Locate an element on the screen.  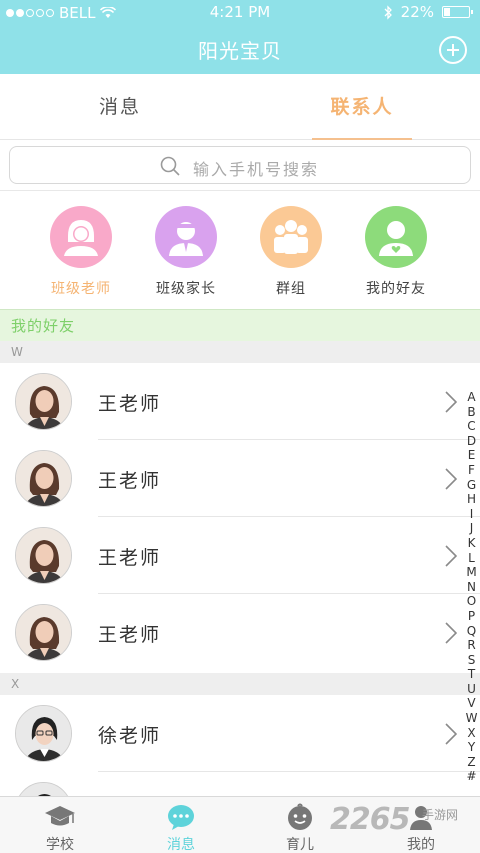
index-letter: T is located at coordinates (471, 674).